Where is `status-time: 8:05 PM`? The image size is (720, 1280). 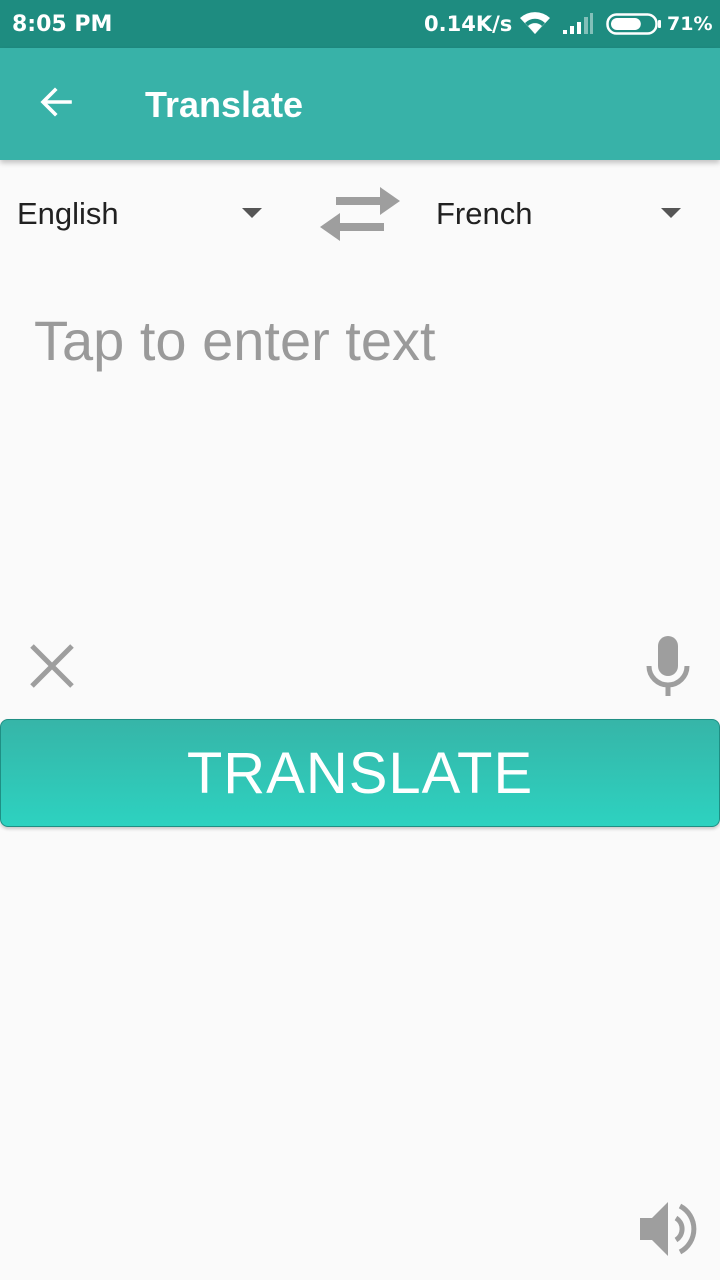
status-time: 8:05 PM is located at coordinates (62, 24).